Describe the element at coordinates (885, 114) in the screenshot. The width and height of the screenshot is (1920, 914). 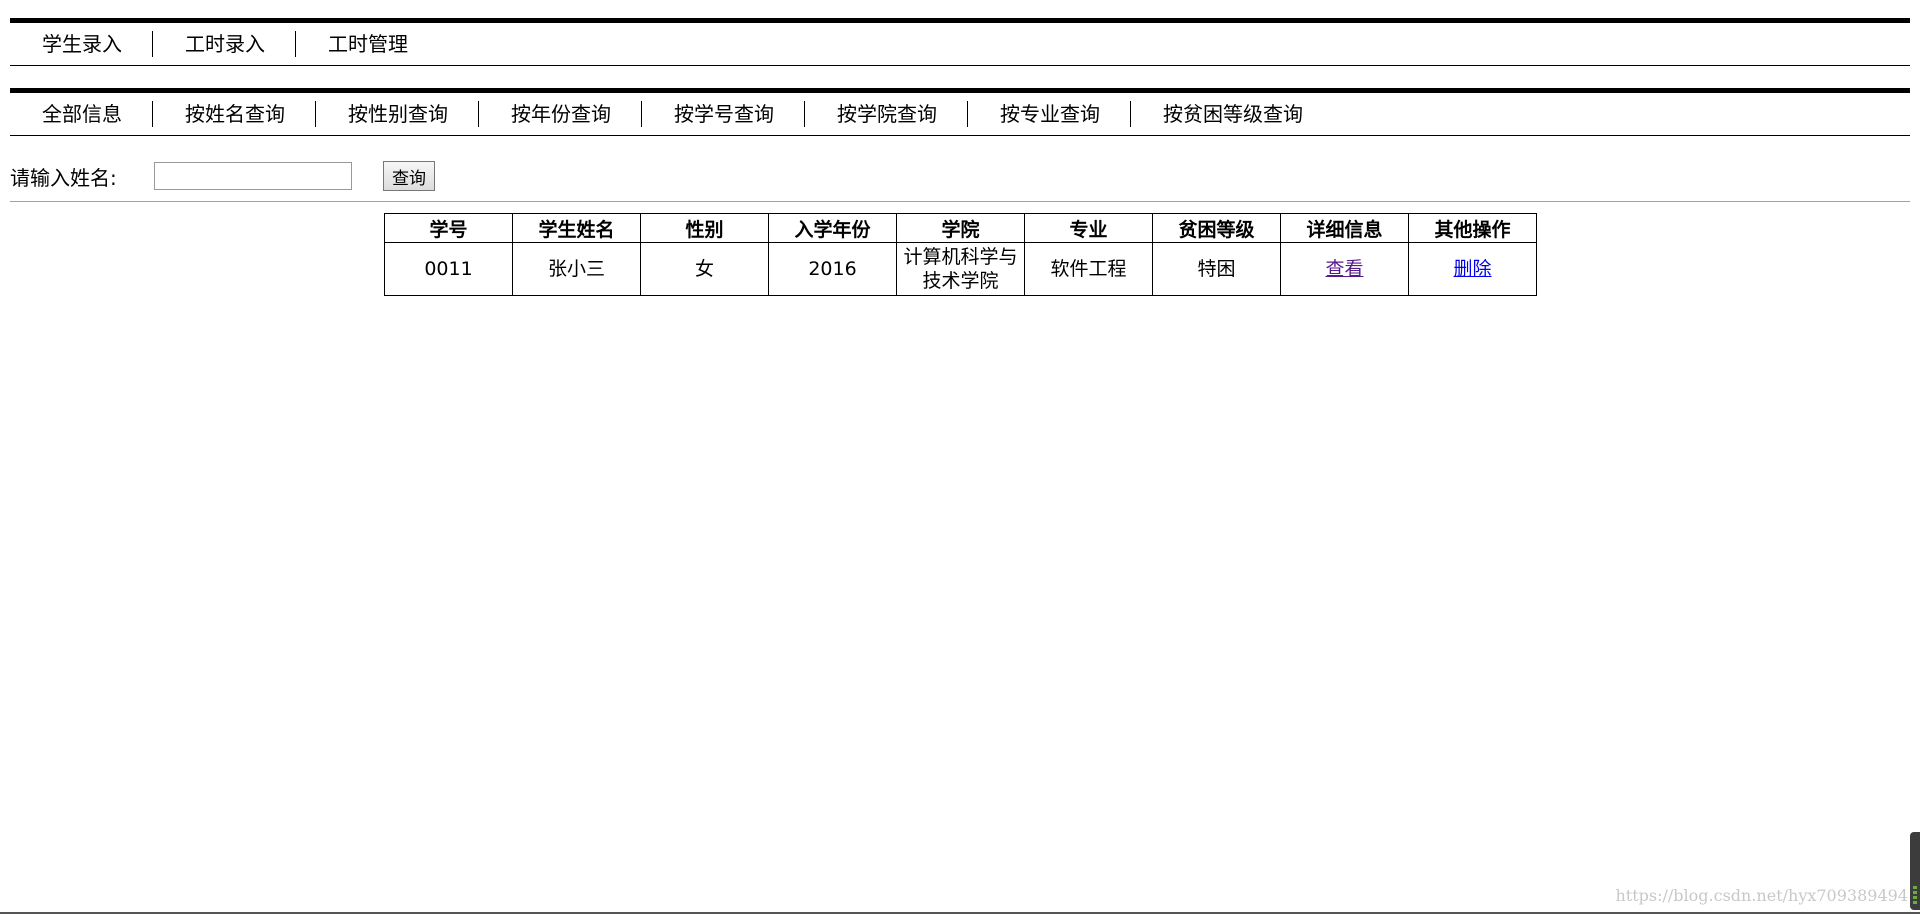
I see `query-tab-by-college: 按学院查询` at that location.